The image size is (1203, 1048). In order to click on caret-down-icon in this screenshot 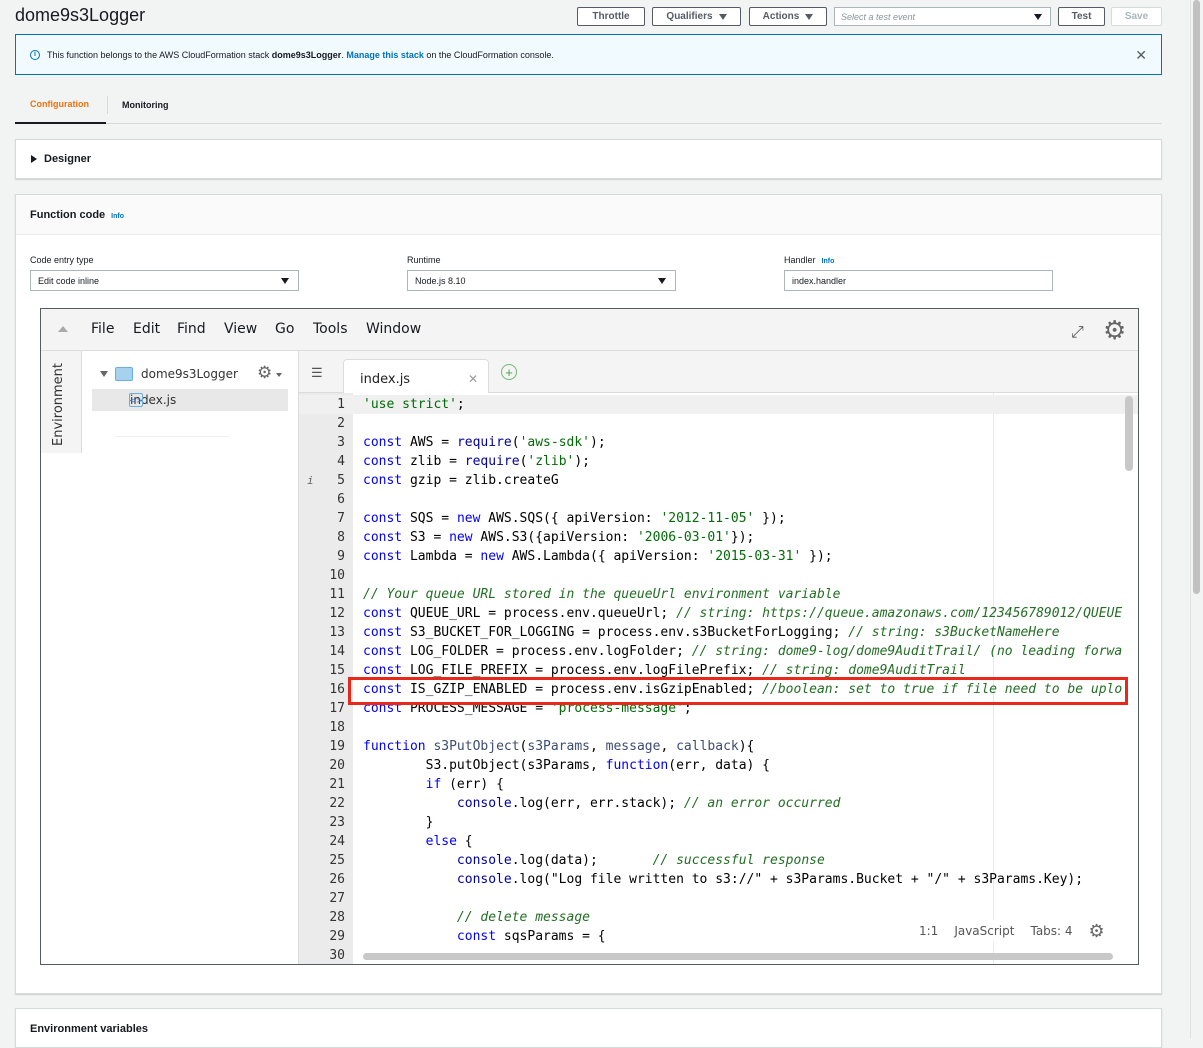, I will do `click(104, 374)`.